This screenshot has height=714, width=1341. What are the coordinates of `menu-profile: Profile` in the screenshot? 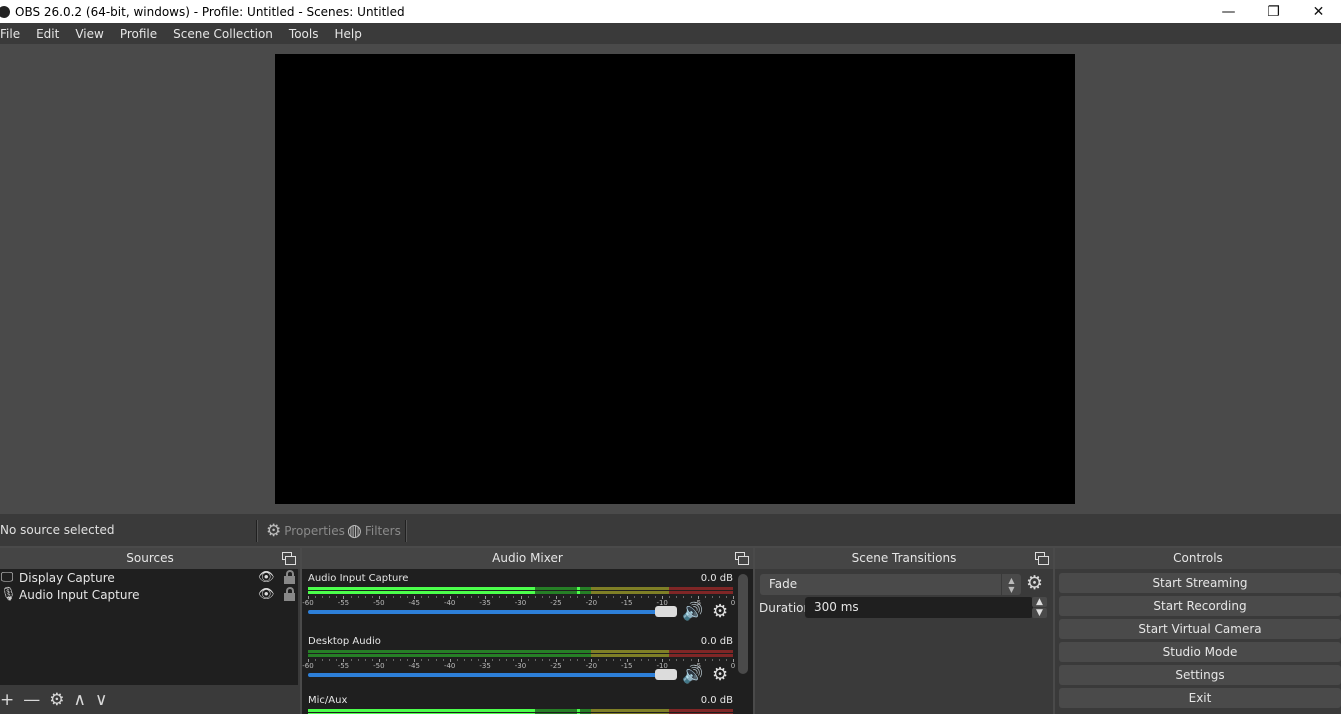 It's located at (138, 34).